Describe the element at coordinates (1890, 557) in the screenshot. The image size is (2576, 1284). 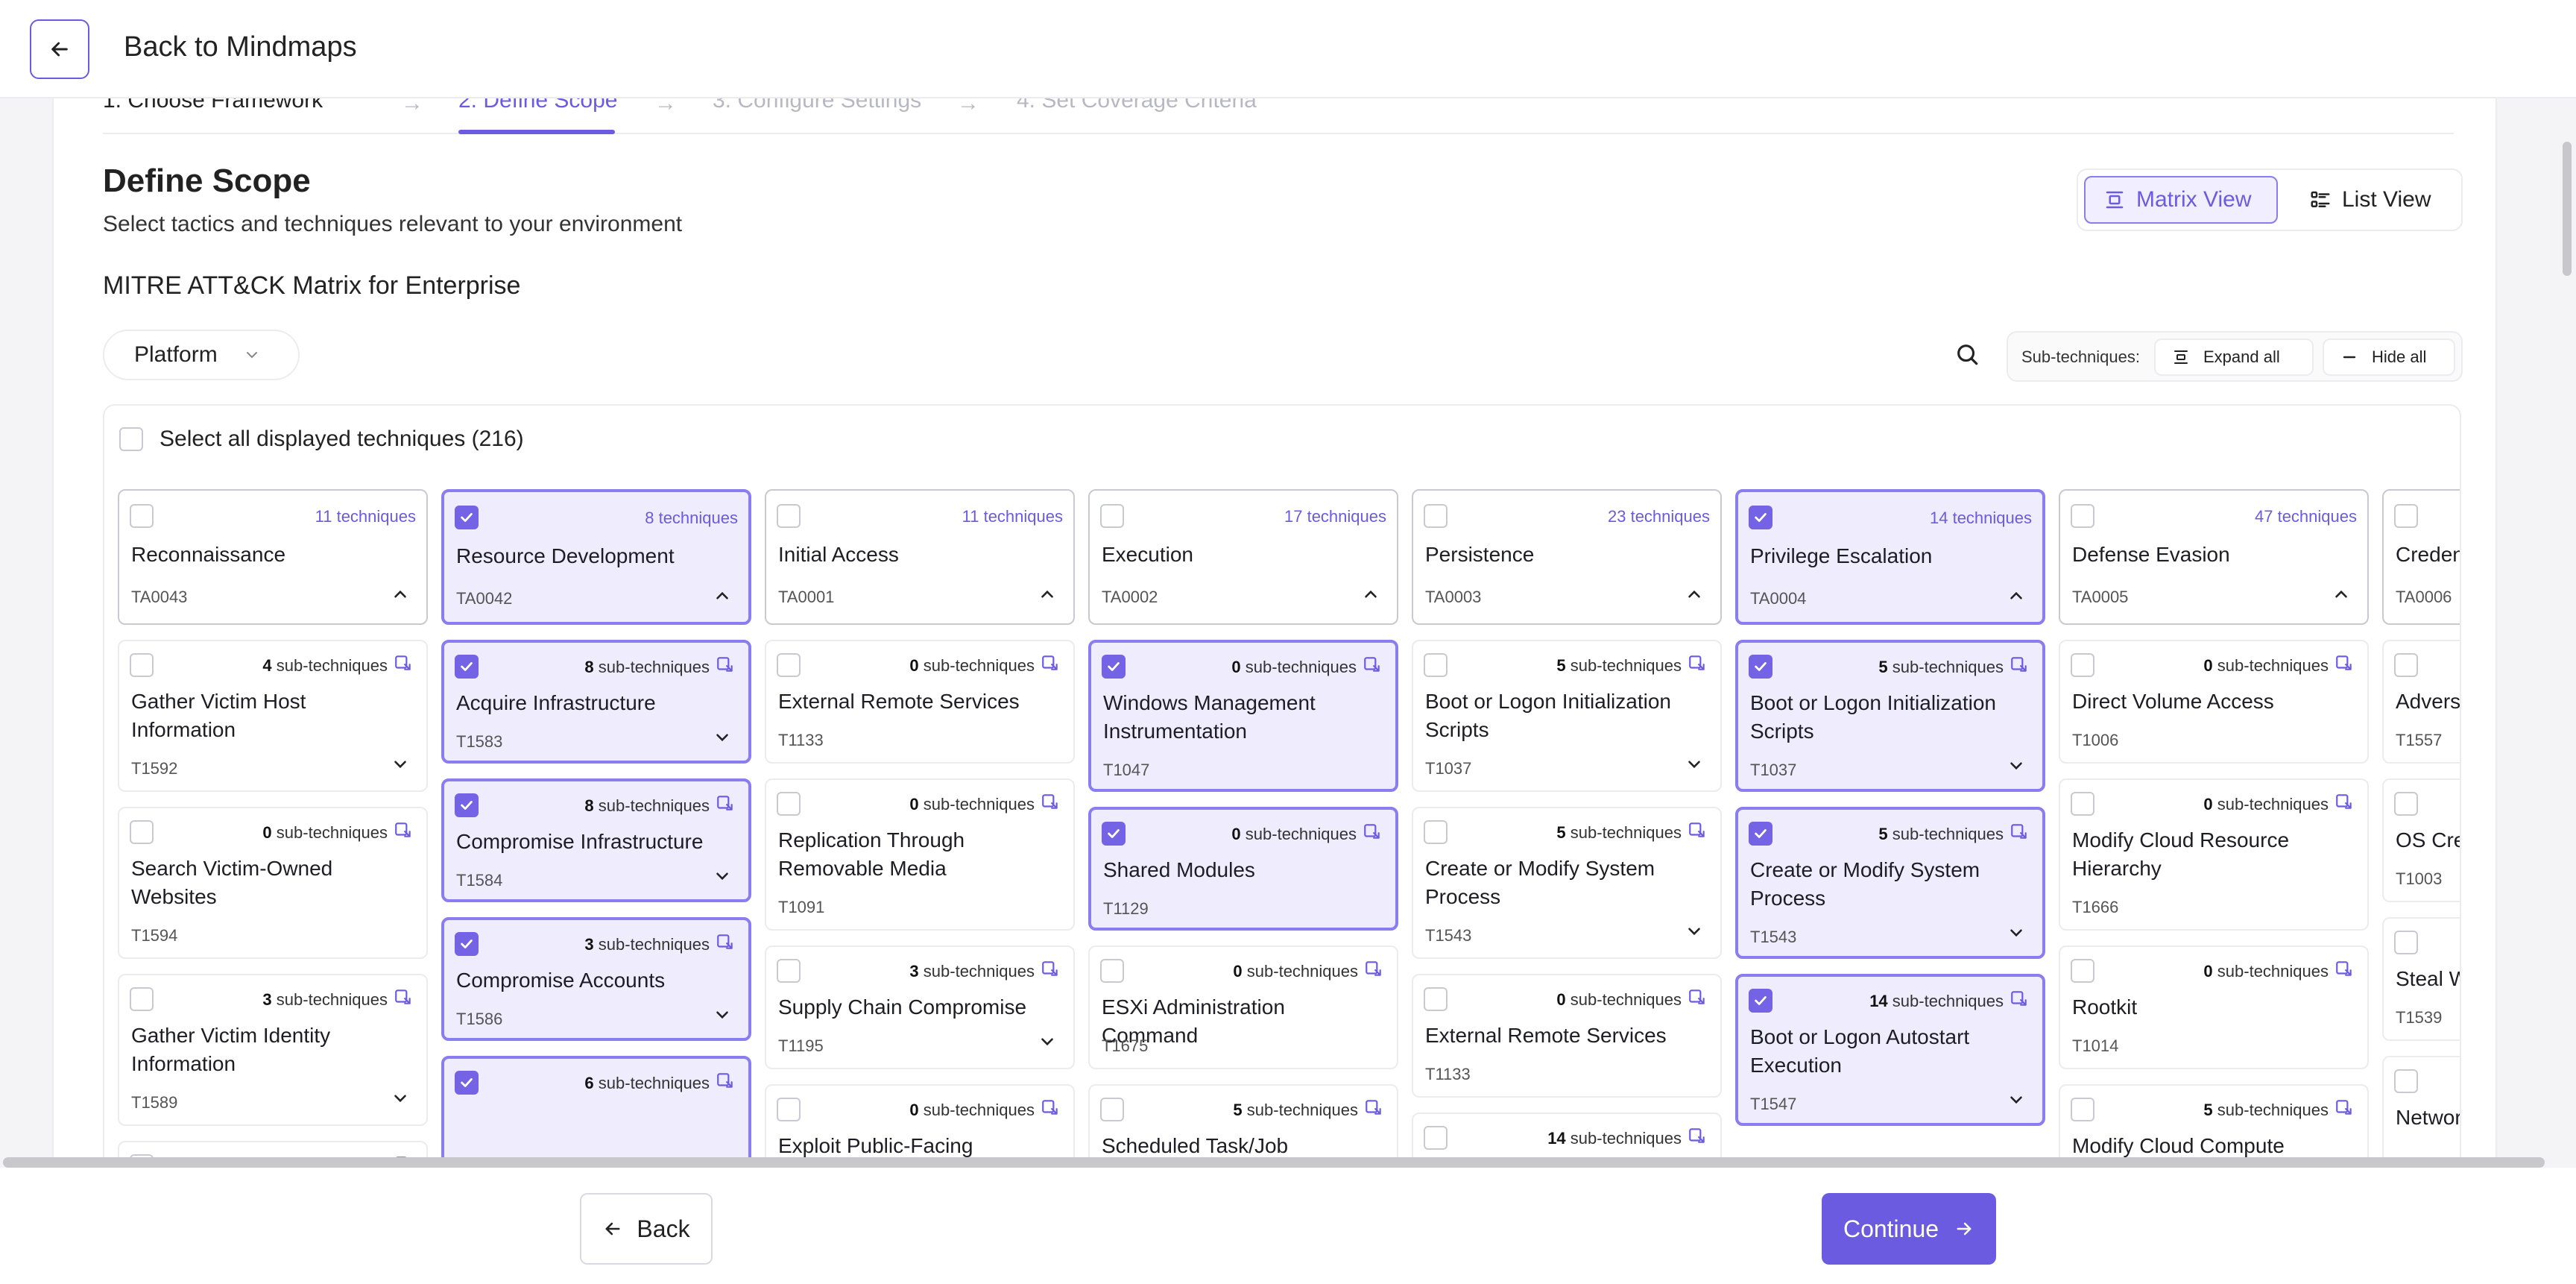
I see `tactic-card: 14 techniques Privilege Escalation TA0004` at that location.